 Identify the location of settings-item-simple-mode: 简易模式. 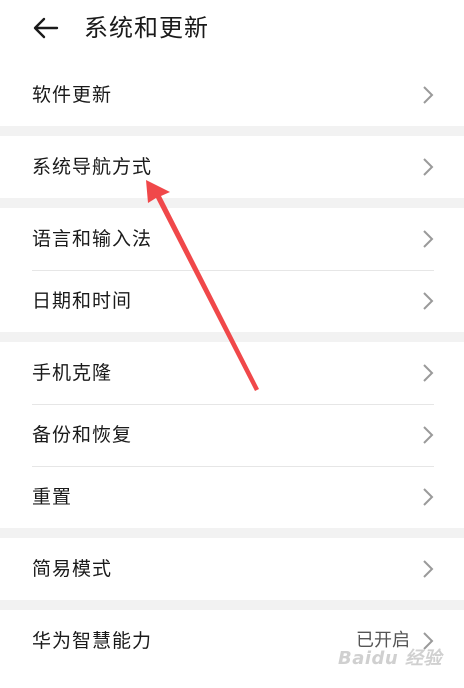
(232, 569).